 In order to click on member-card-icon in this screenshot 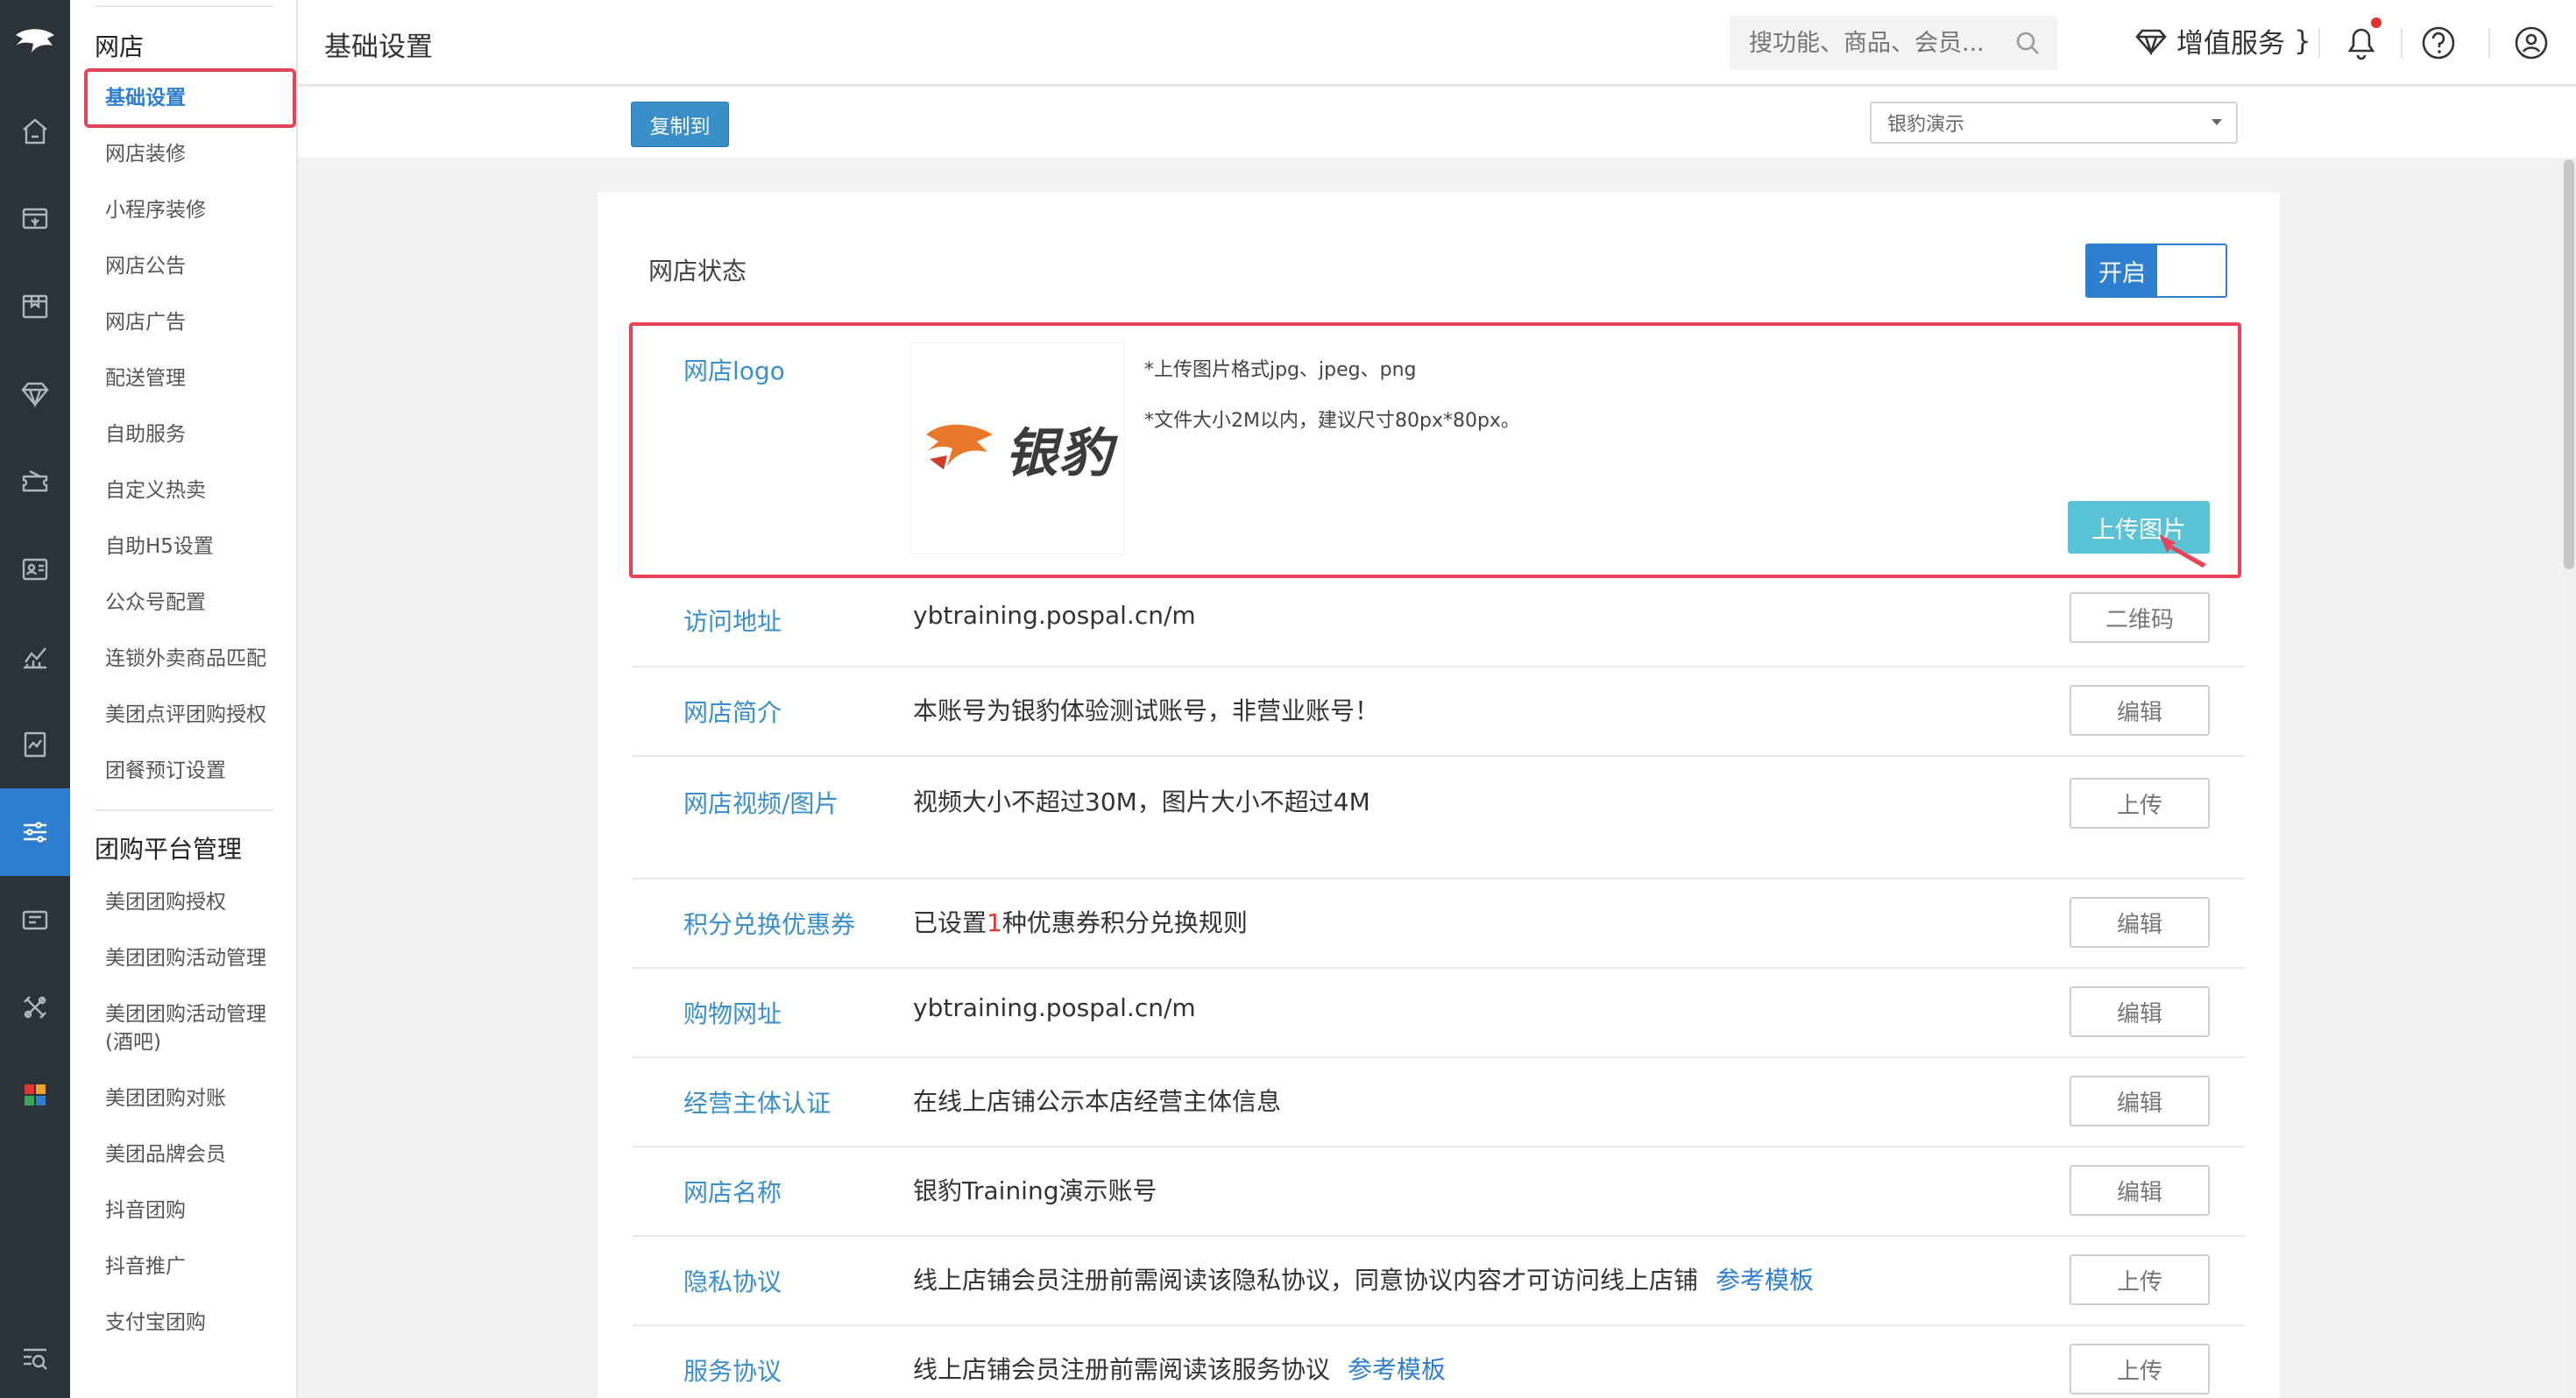, I will do `click(35, 569)`.